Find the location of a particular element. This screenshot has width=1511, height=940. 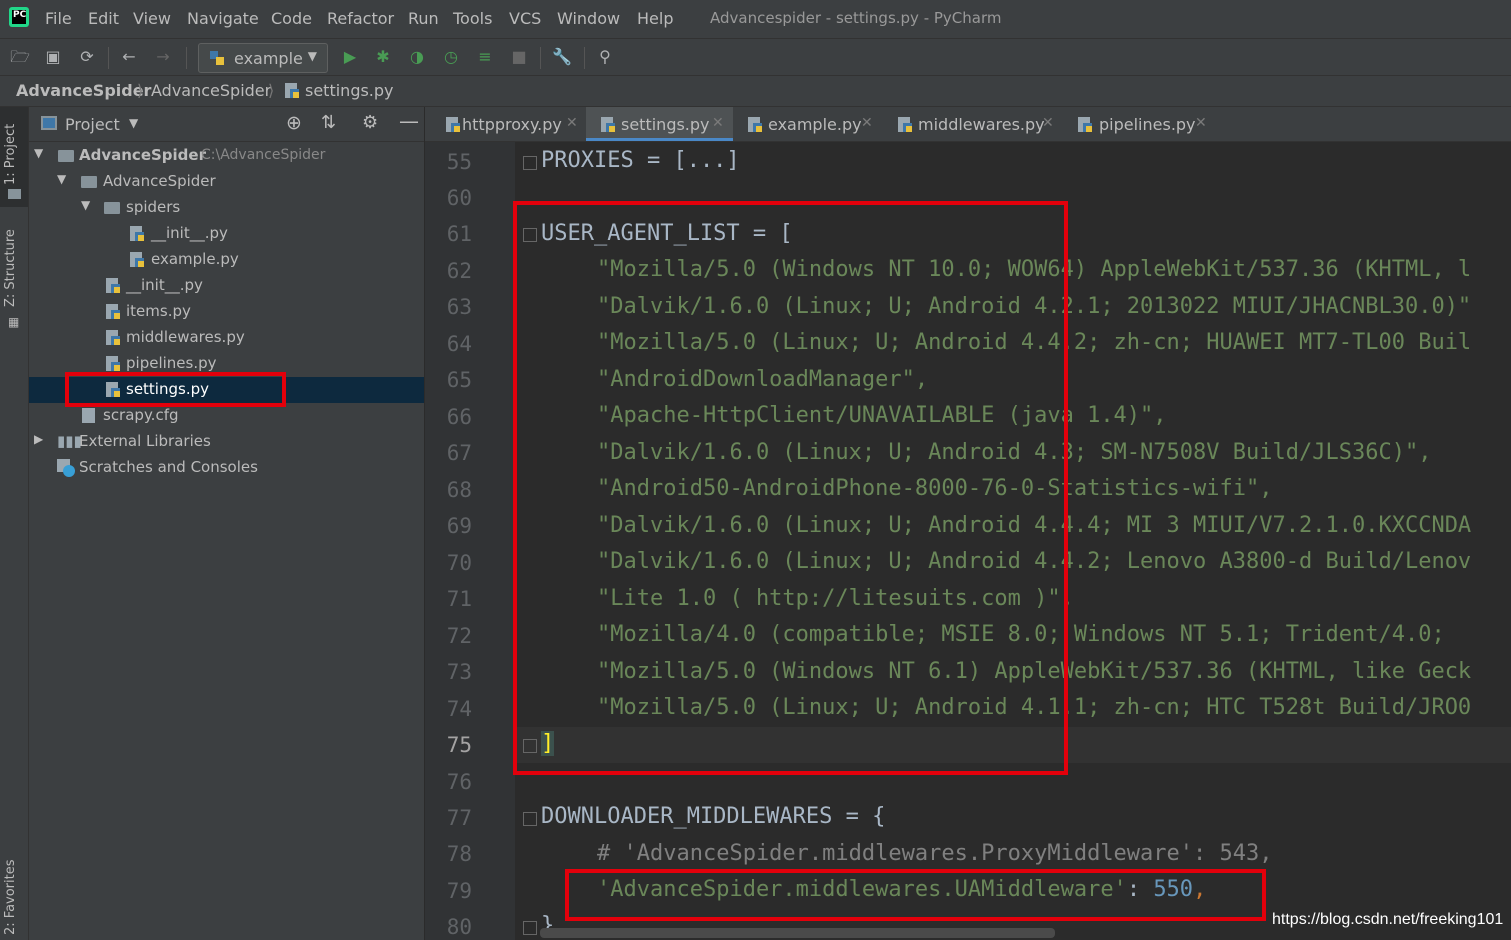

menu-file: File is located at coordinates (58, 18).